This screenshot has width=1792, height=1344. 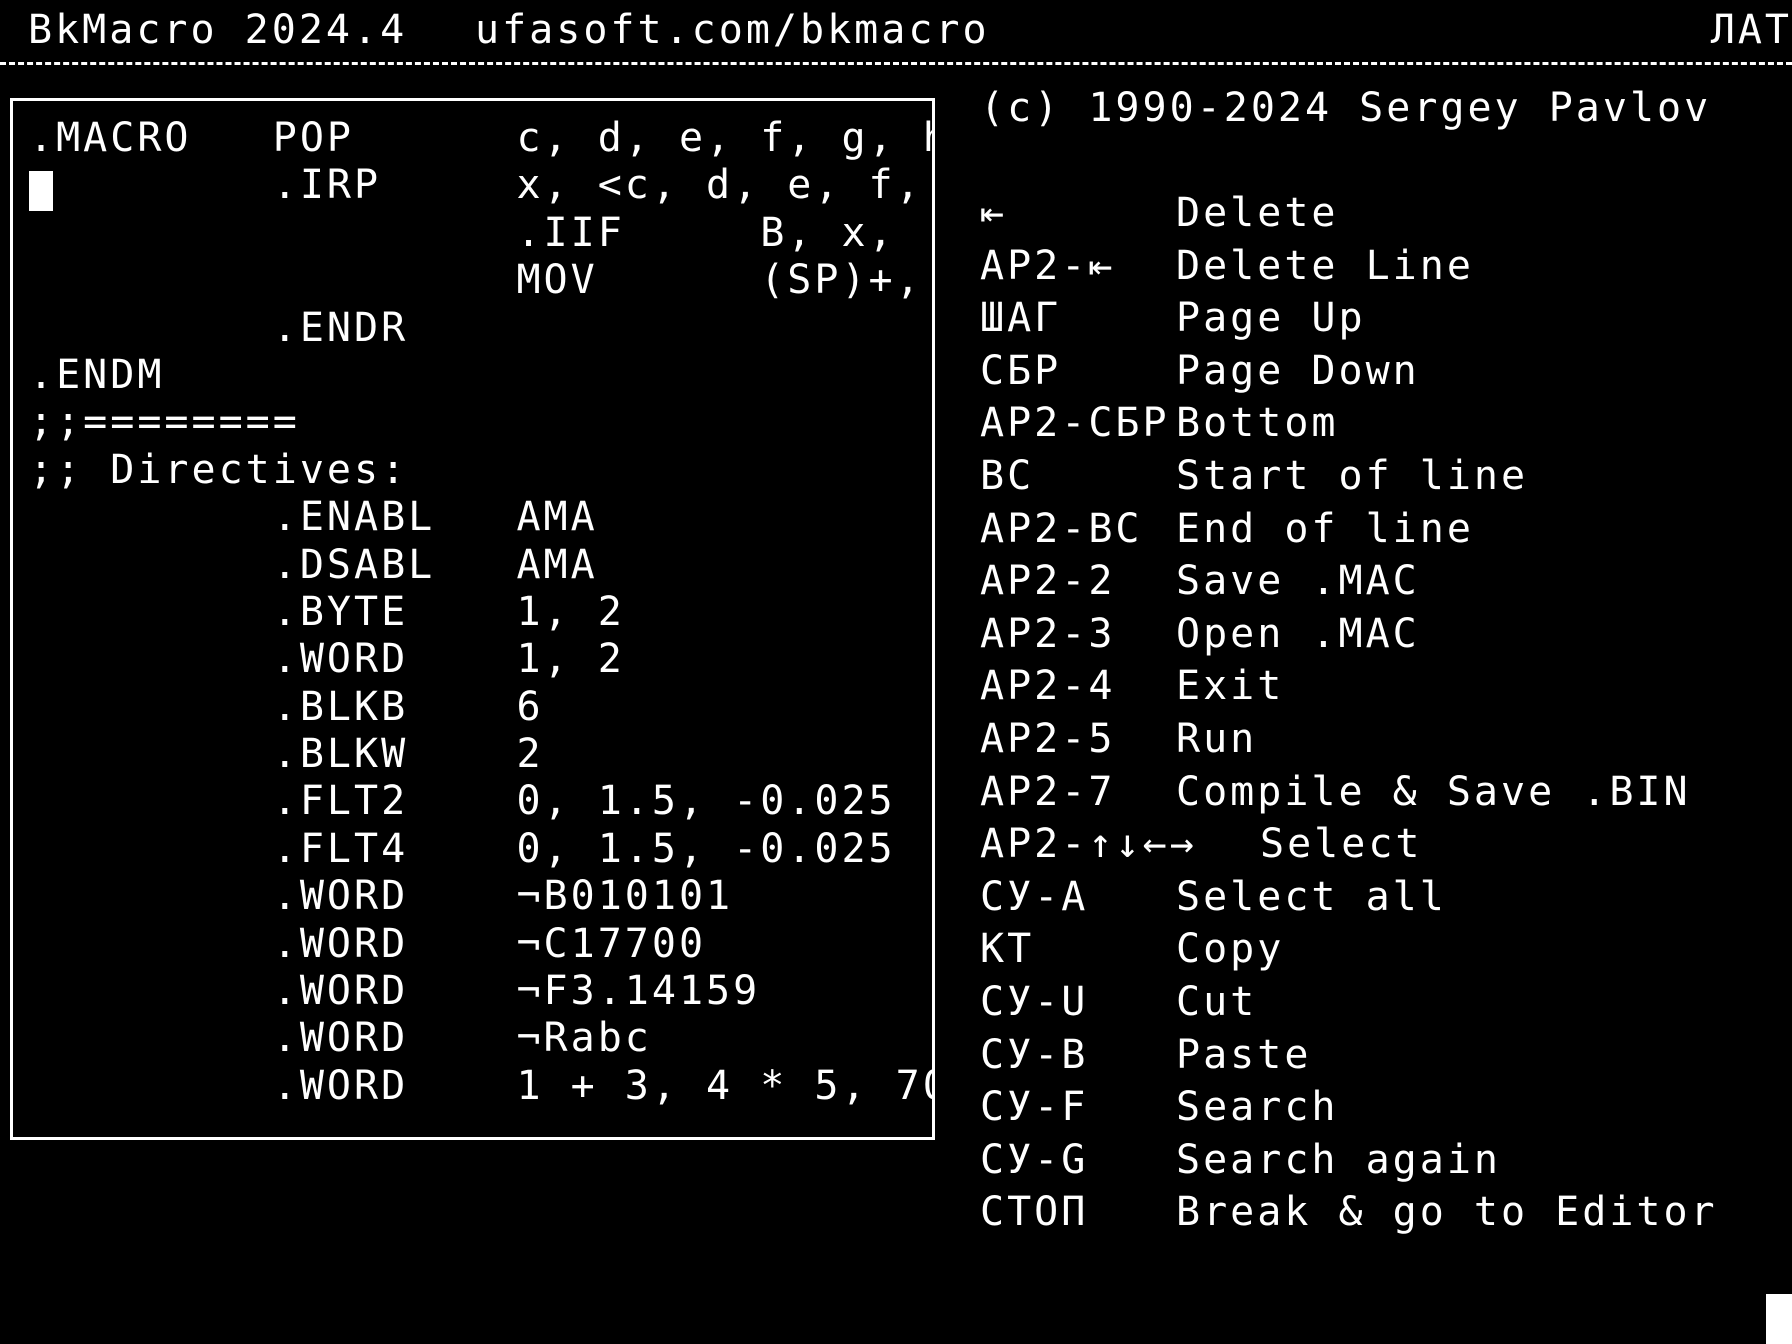 What do you see at coordinates (480, 422) in the screenshot?
I see `editor-line: ;;========` at bounding box center [480, 422].